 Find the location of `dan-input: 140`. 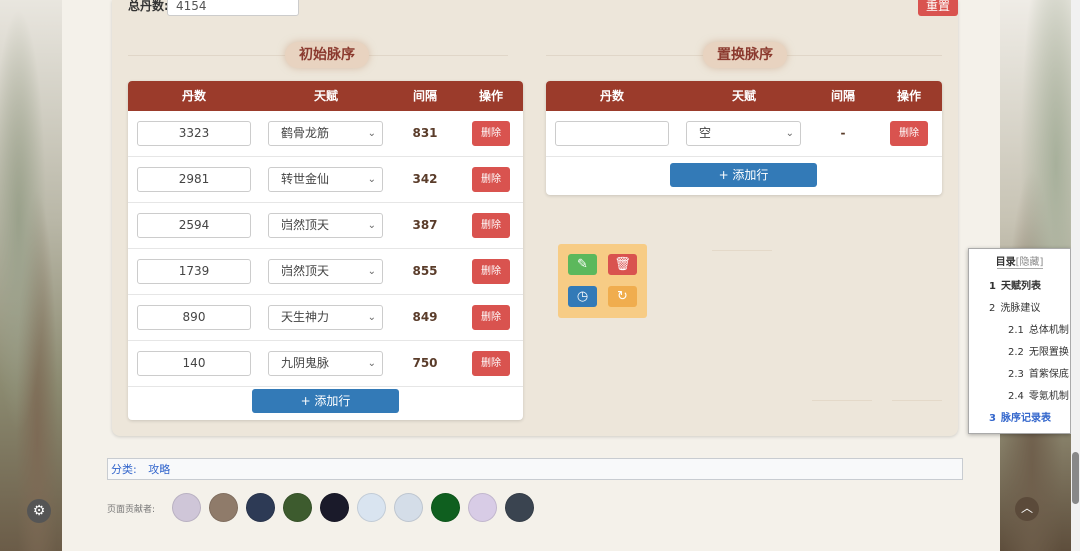

dan-input: 140 is located at coordinates (194, 363).